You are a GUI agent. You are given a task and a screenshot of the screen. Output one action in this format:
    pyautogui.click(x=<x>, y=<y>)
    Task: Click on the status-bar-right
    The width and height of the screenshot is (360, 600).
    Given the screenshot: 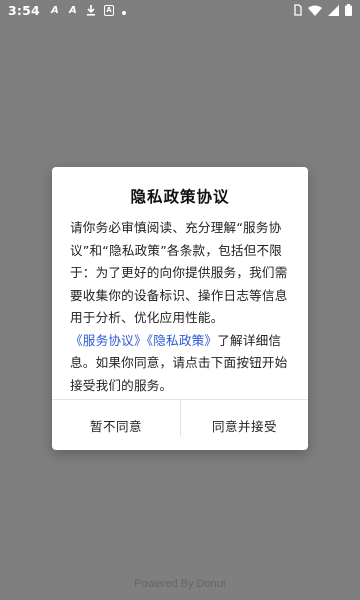 What is the action you would take?
    pyautogui.click(x=320, y=10)
    